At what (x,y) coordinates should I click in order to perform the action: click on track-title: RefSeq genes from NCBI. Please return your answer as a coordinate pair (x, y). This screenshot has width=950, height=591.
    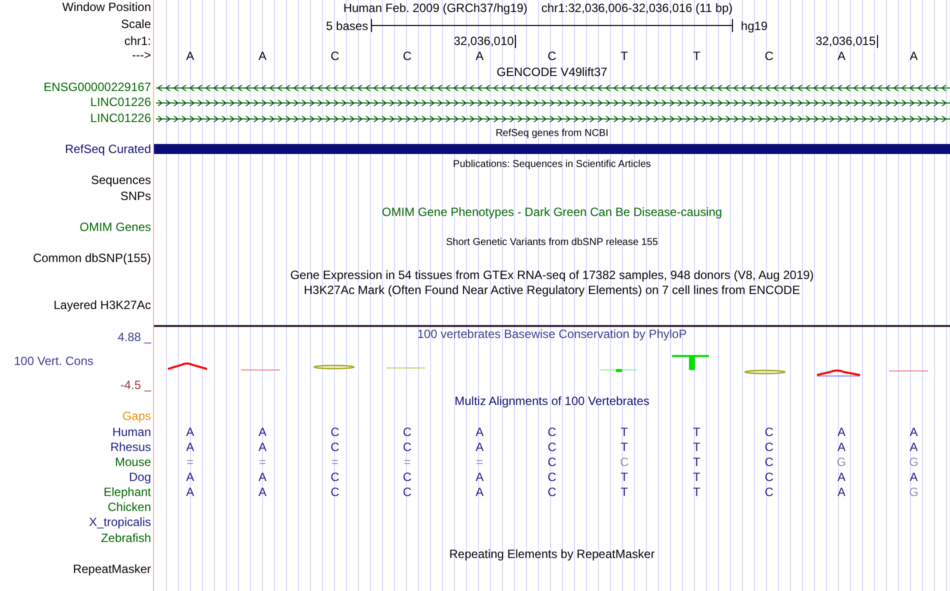
    Looking at the image, I should click on (552, 134).